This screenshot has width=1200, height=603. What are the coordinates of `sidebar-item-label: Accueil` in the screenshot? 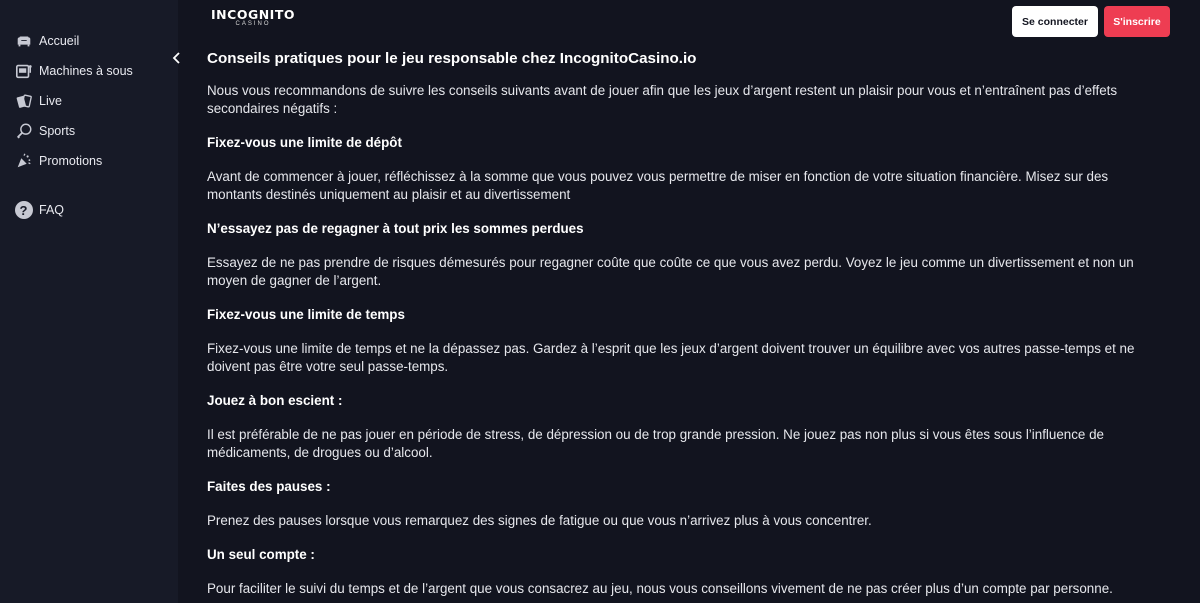 It's located at (59, 41).